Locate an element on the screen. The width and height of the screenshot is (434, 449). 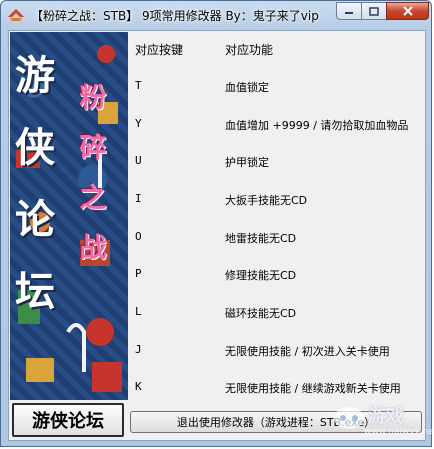
hotkey-key: I is located at coordinates (138, 198).